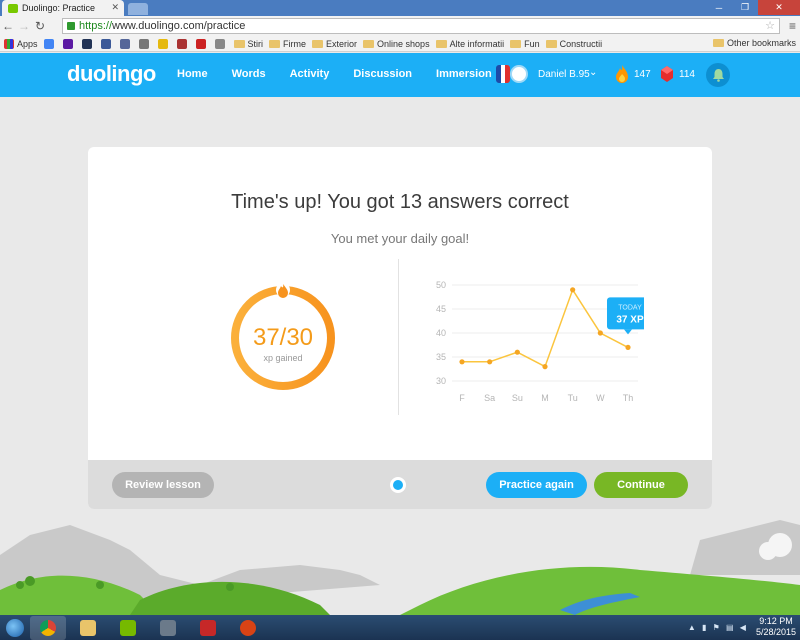 Image resolution: width=800 pixels, height=640 pixels. What do you see at coordinates (249, 74) in the screenshot?
I see `nav-words: Words` at bounding box center [249, 74].